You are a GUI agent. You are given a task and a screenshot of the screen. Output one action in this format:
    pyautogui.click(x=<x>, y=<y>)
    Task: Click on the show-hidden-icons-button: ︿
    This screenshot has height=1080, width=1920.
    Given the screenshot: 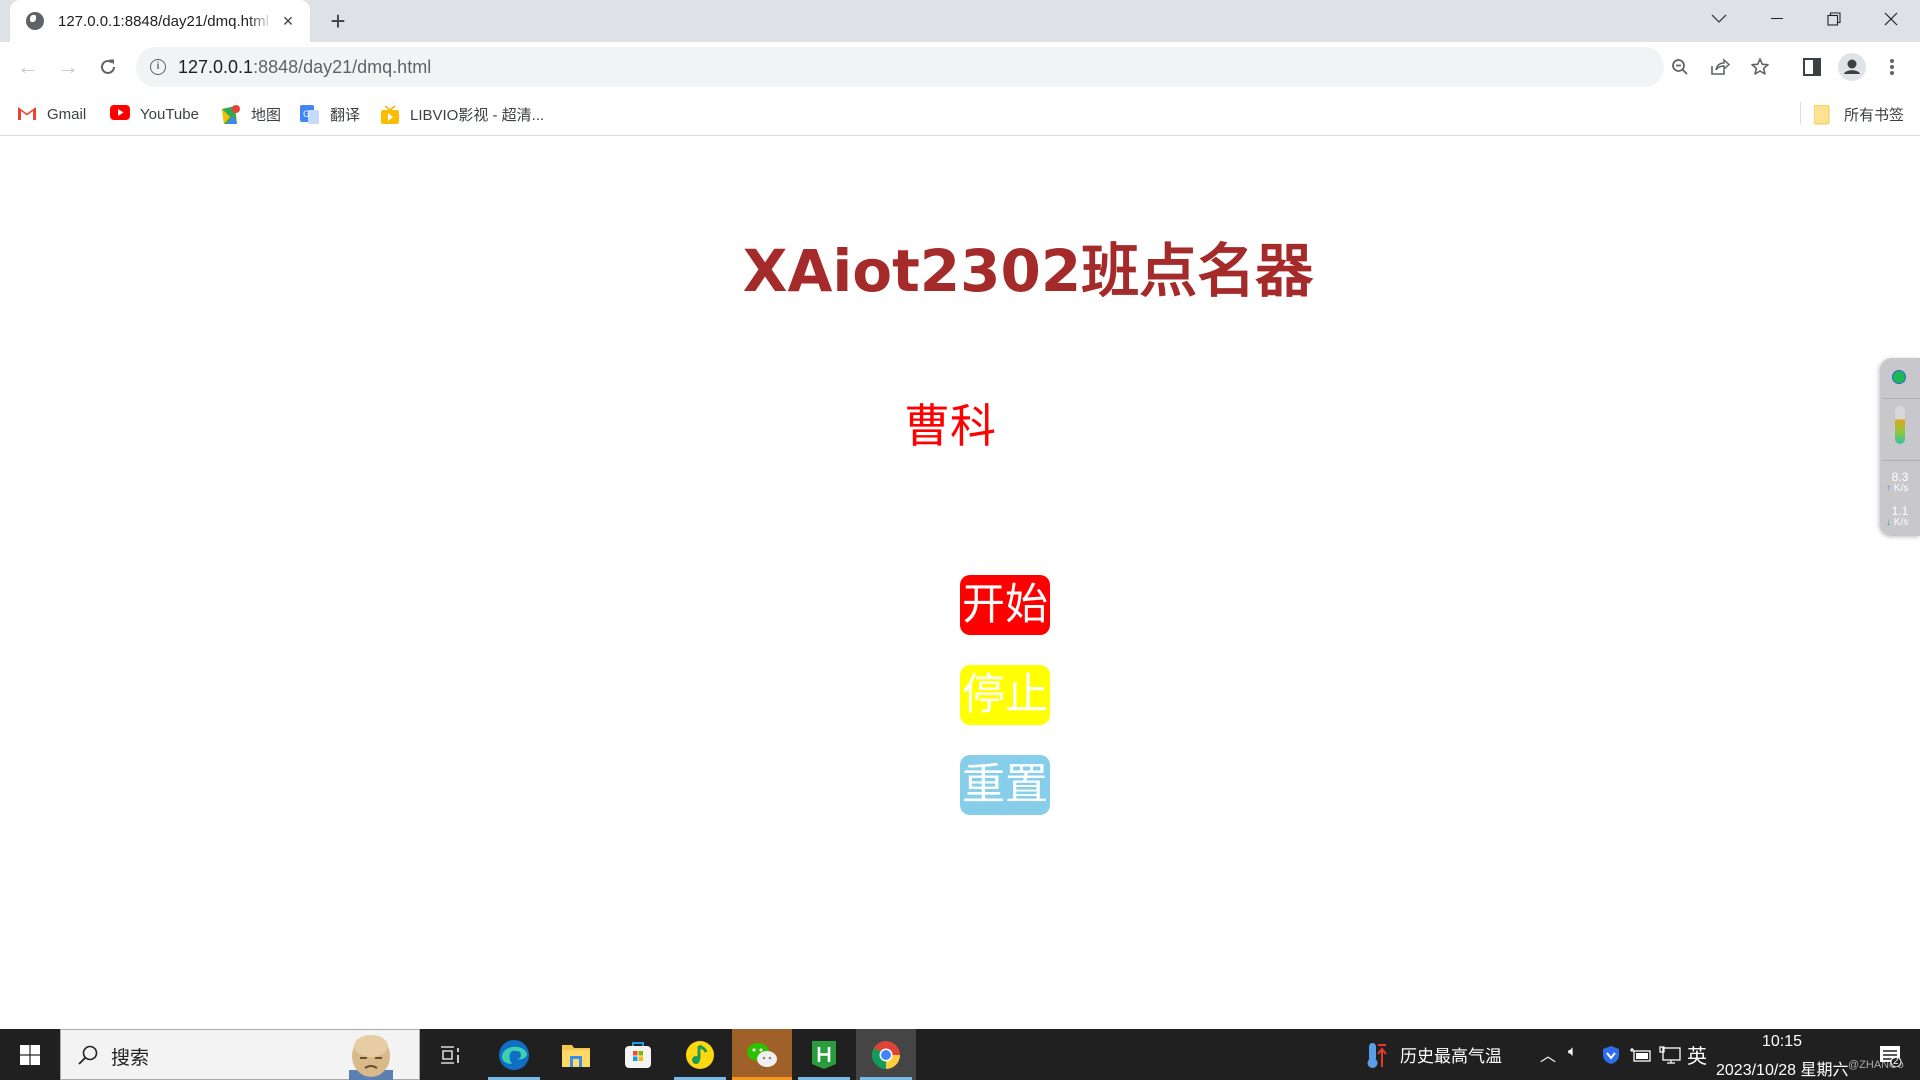 What is the action you would take?
    pyautogui.click(x=1548, y=1054)
    